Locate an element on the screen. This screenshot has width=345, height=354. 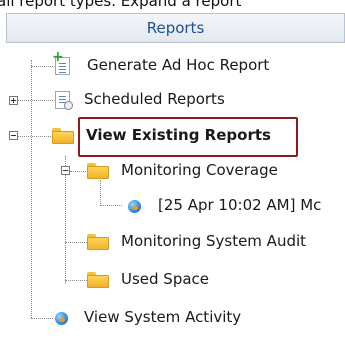
add-badge-icon: + is located at coordinates (58, 57).